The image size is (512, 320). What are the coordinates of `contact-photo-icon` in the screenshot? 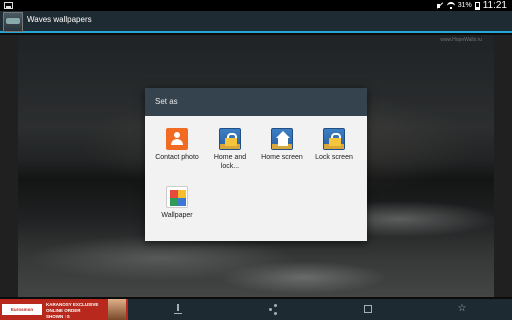 It's located at (177, 139).